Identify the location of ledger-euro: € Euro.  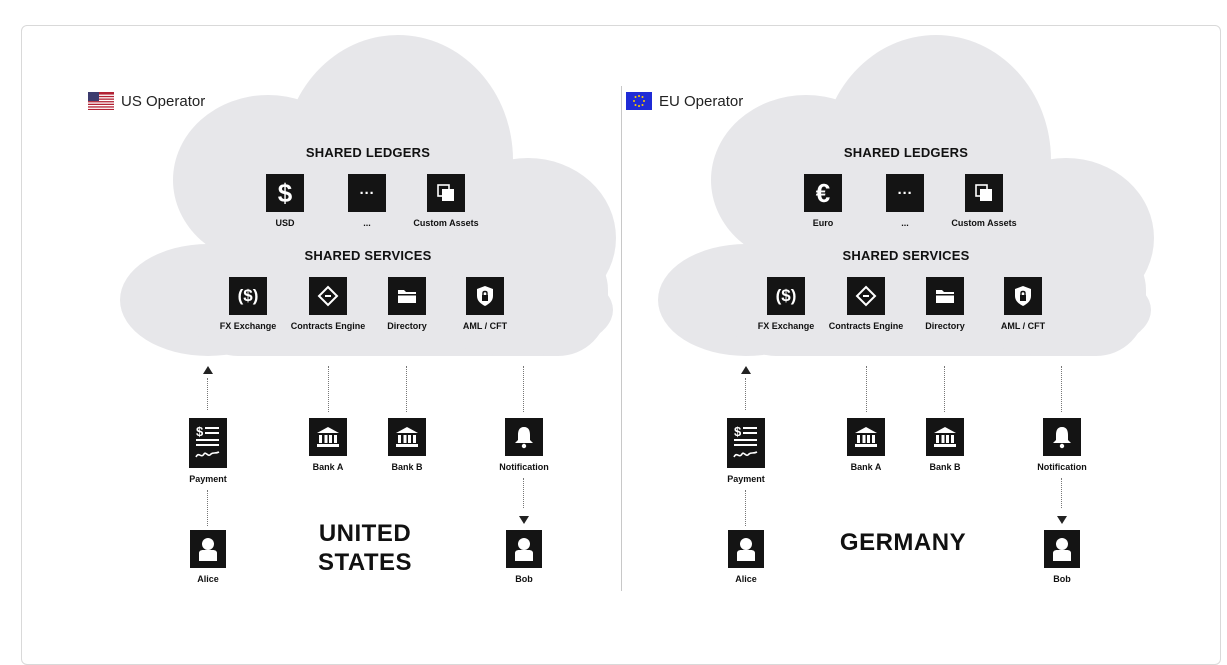
(823, 201).